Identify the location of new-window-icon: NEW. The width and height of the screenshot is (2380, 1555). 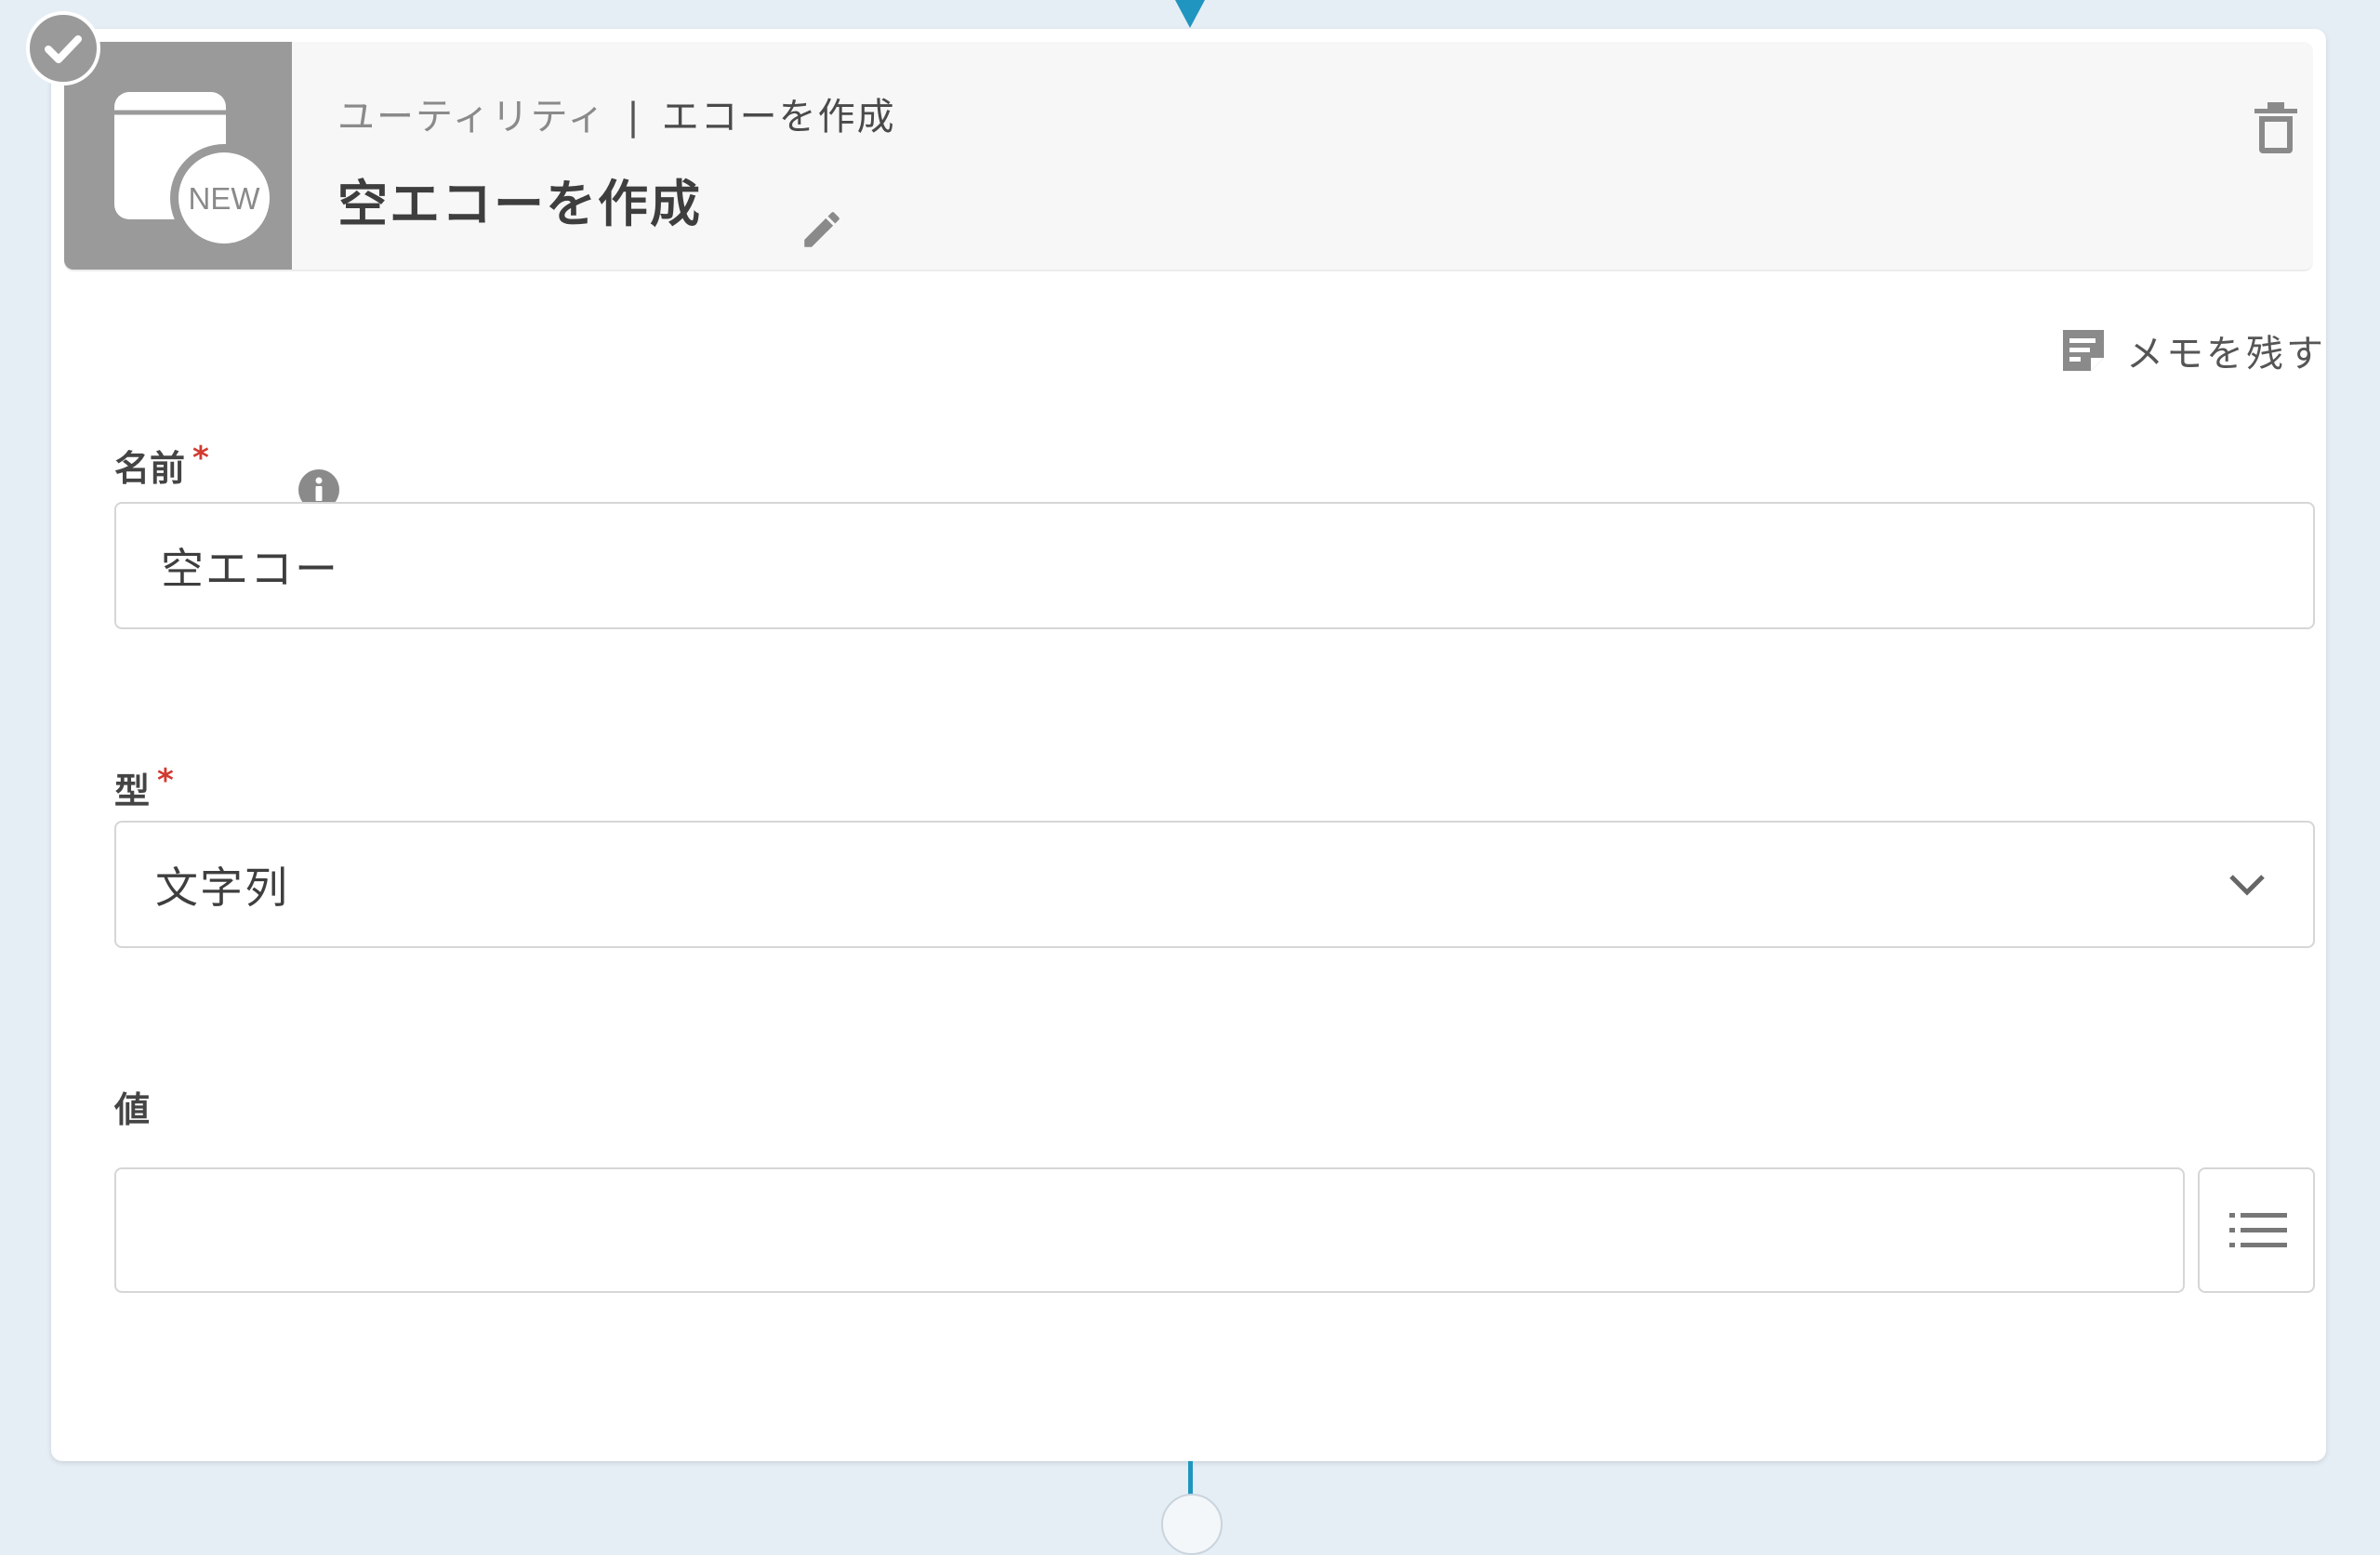
(178, 156).